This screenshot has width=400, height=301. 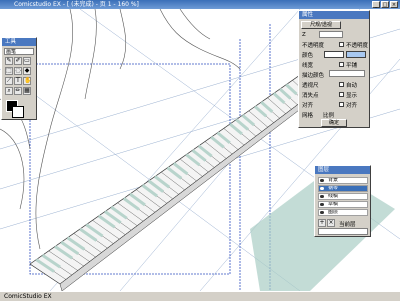 I want to click on fill-icon: ◆, so click(x=27, y=71).